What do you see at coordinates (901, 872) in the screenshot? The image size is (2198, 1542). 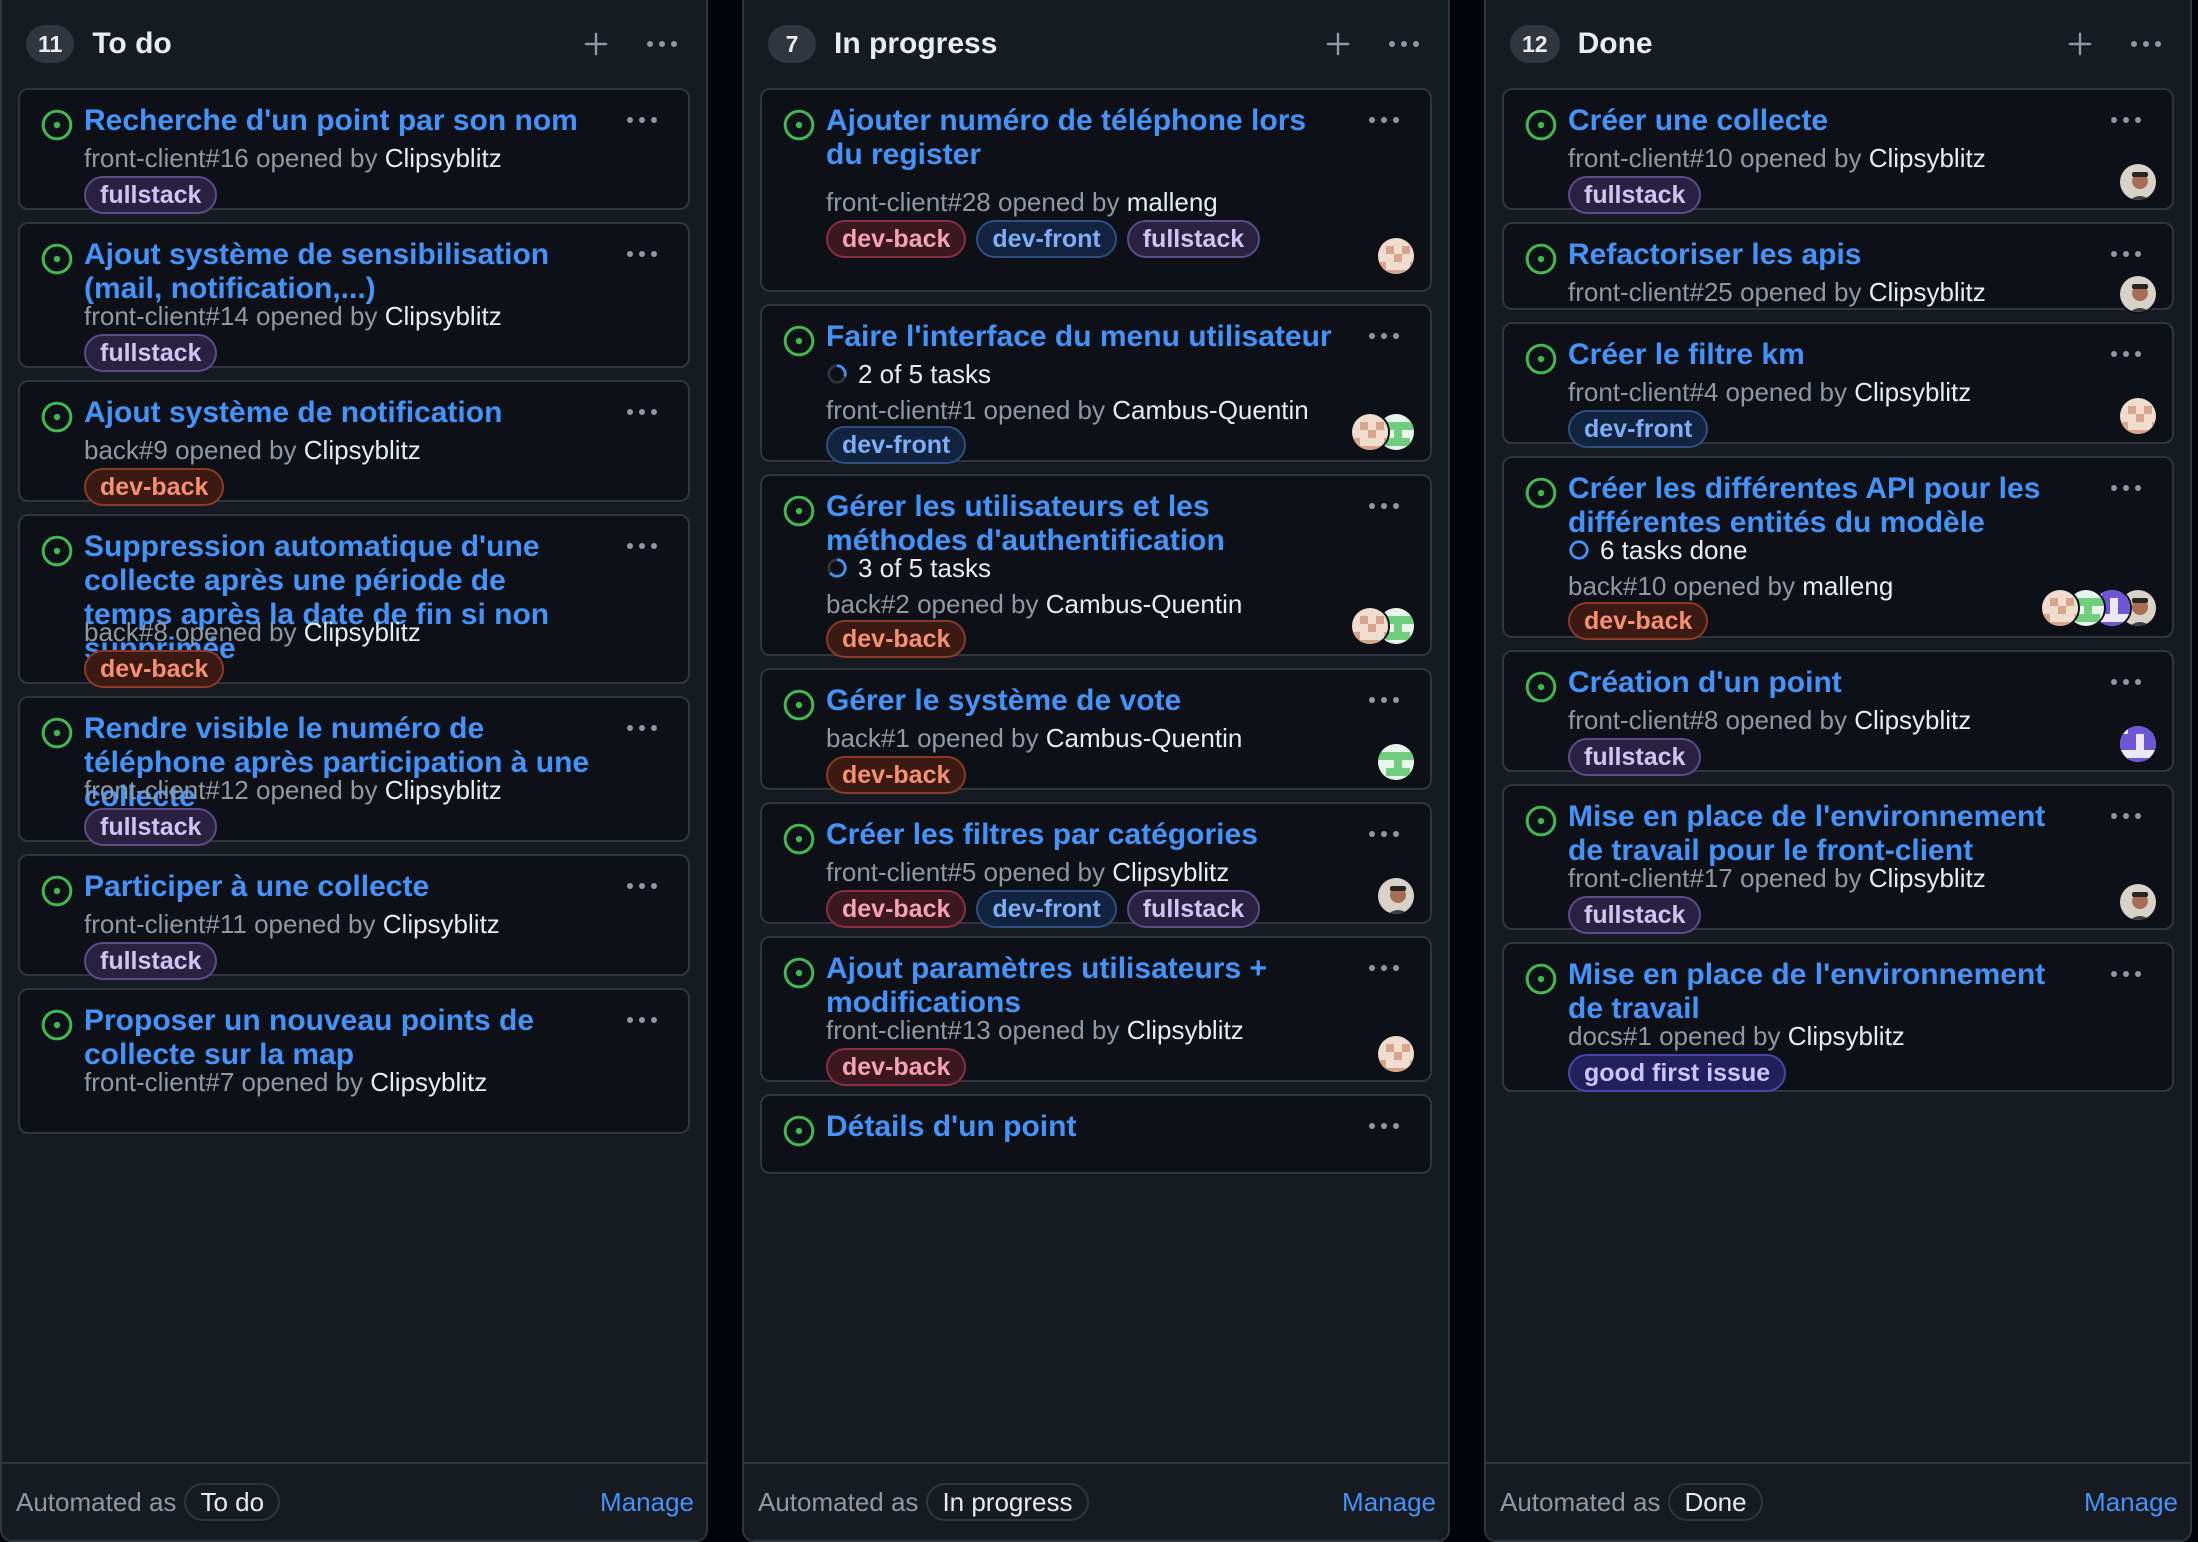 I see `issue-ref: front-client#5` at bounding box center [901, 872].